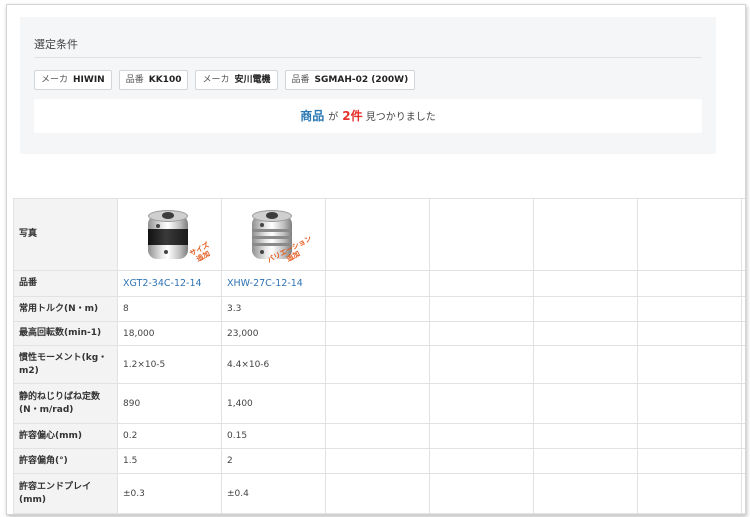 The image size is (750, 517). I want to click on coupling-bore, so click(271, 215).